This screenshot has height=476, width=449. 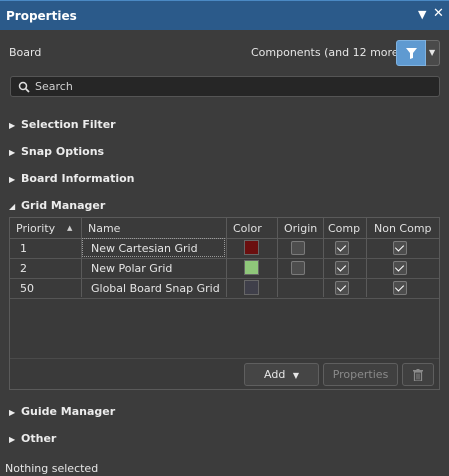 I want to click on column-header-comp: Comp, so click(x=344, y=228).